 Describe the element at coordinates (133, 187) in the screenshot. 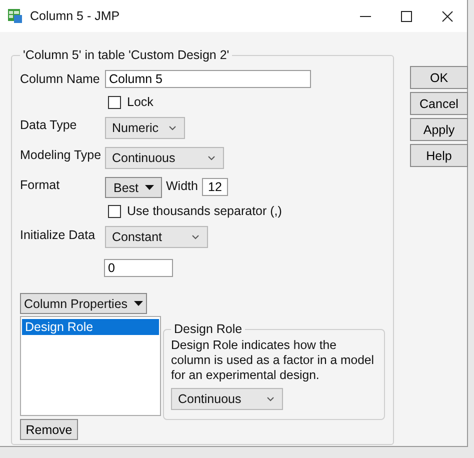

I see `format-menu-button: Best` at that location.